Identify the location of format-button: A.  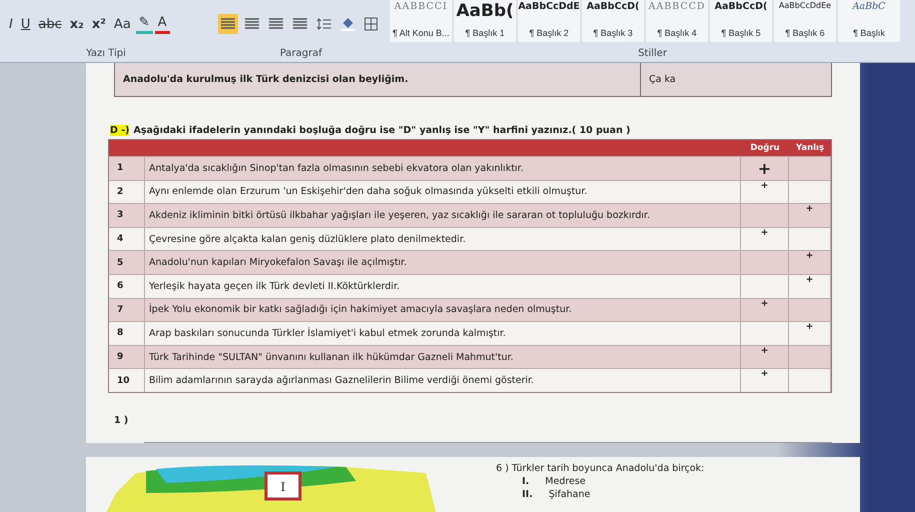
(162, 24).